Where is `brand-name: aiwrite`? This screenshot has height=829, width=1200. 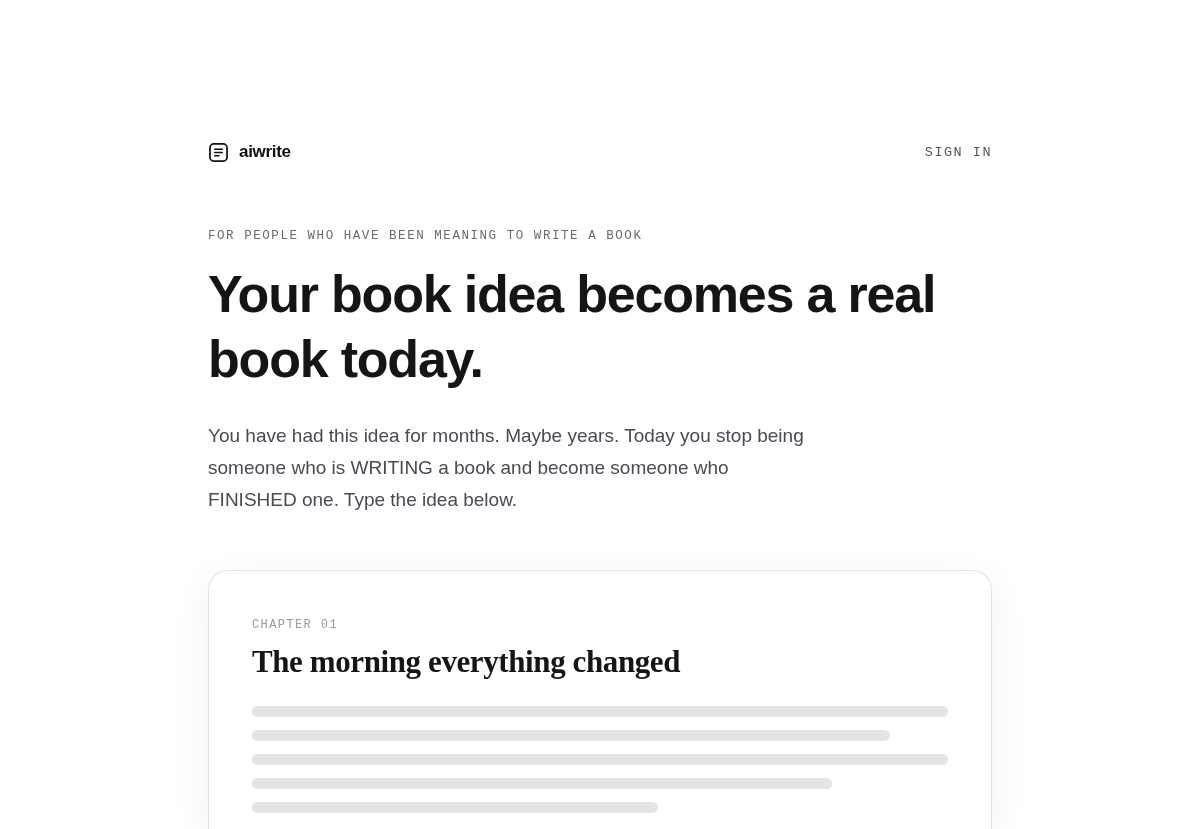 brand-name: aiwrite is located at coordinates (265, 152).